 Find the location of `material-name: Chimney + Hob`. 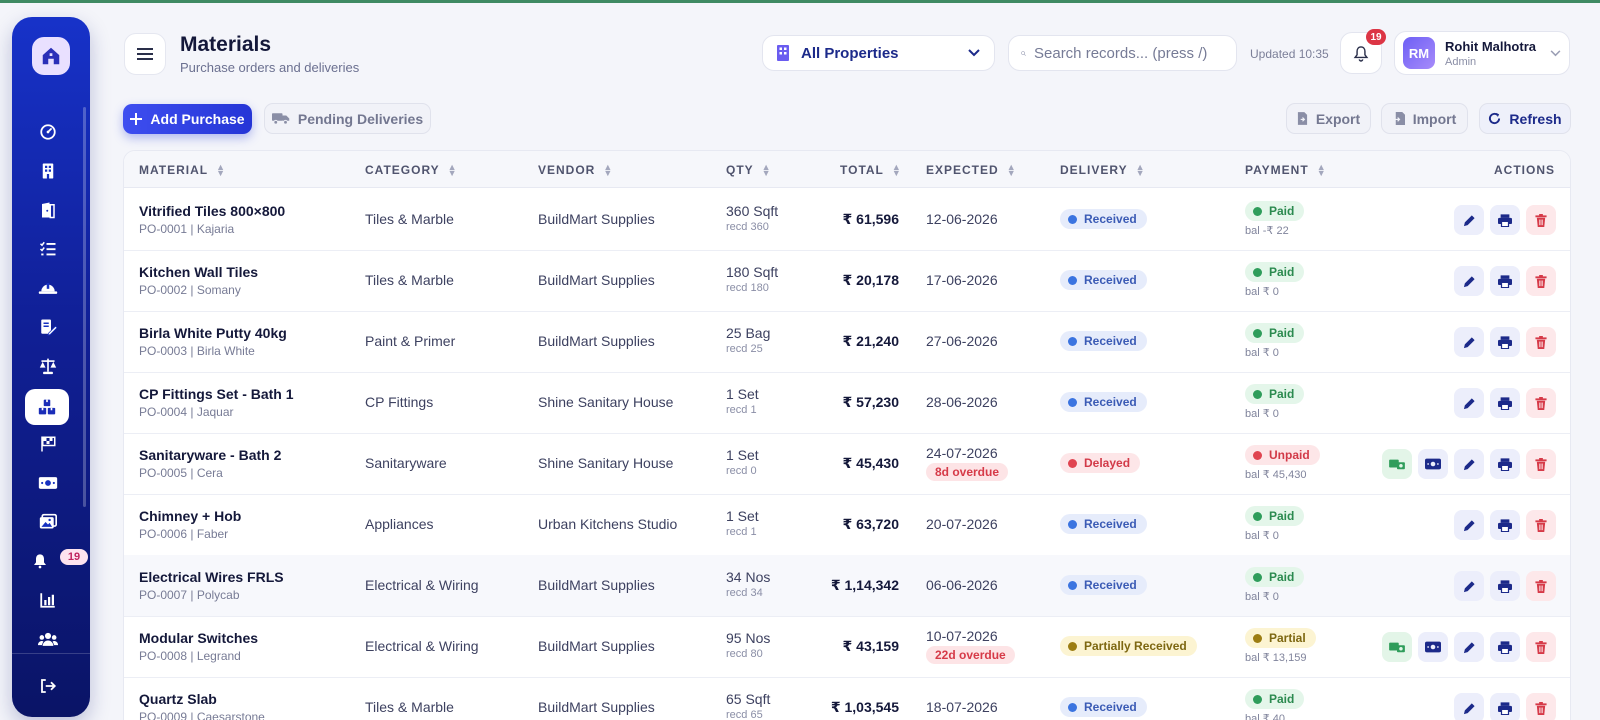

material-name: Chimney + Hob is located at coordinates (190, 516).